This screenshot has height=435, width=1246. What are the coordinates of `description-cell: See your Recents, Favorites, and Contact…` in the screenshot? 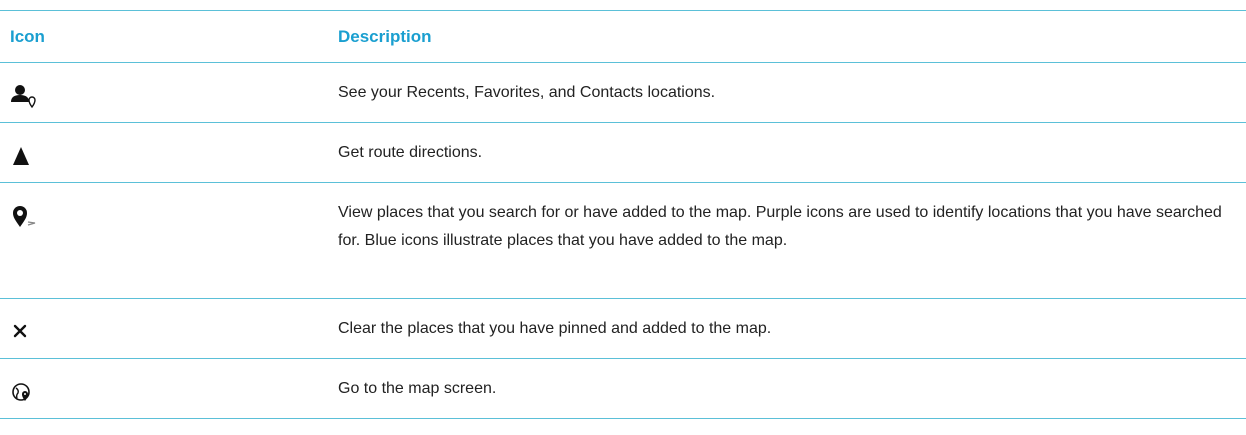 It's located at (527, 92).